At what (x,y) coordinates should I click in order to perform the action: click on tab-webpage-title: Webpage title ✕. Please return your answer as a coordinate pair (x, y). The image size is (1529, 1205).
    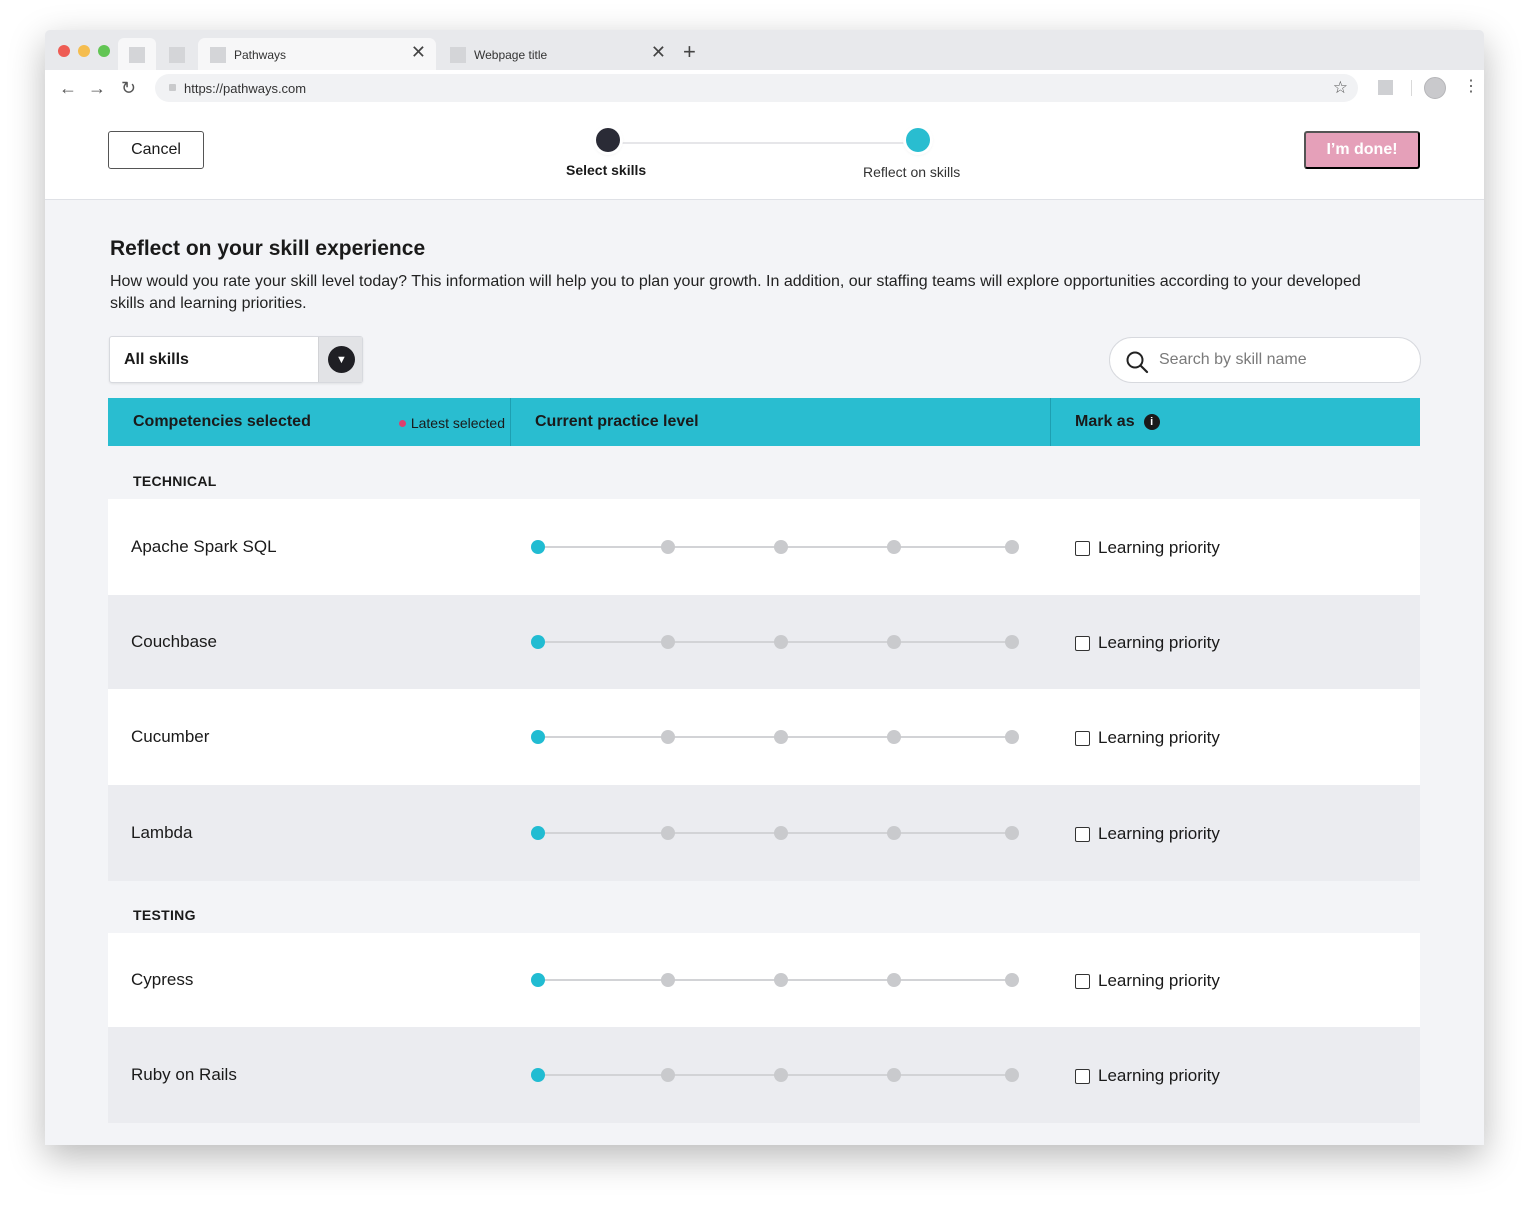
    Looking at the image, I should click on (557, 54).